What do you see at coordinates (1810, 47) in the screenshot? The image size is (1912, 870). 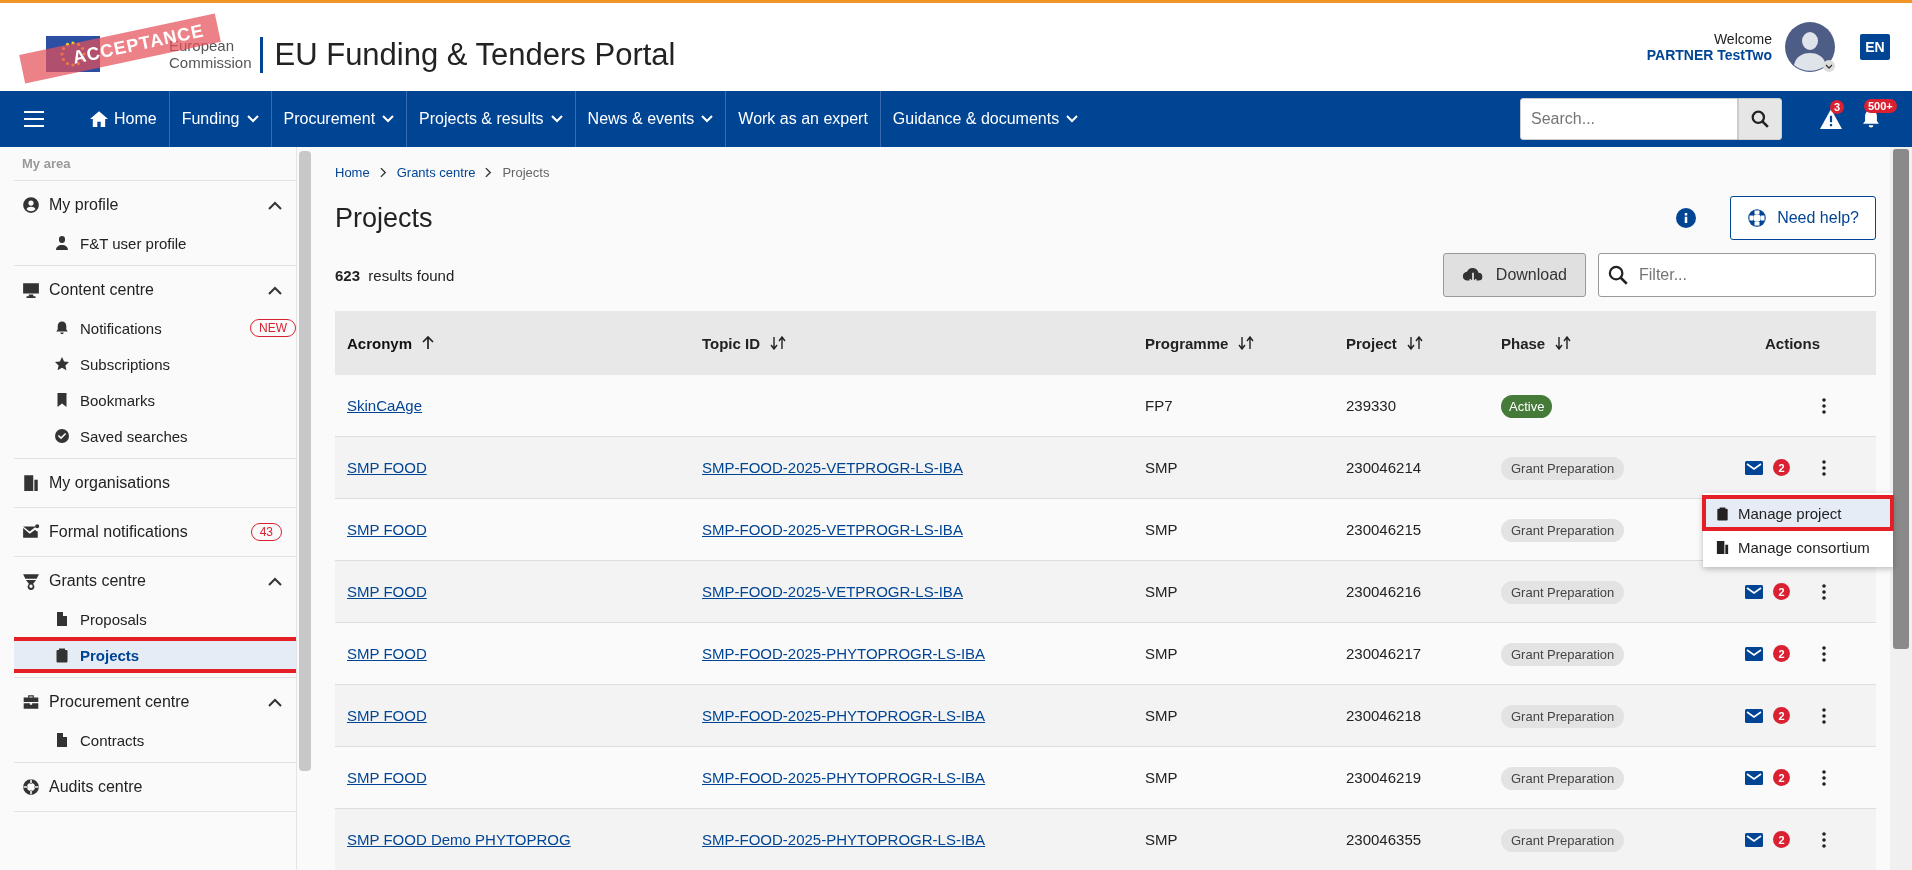 I see `avatar-silhouette-icon` at bounding box center [1810, 47].